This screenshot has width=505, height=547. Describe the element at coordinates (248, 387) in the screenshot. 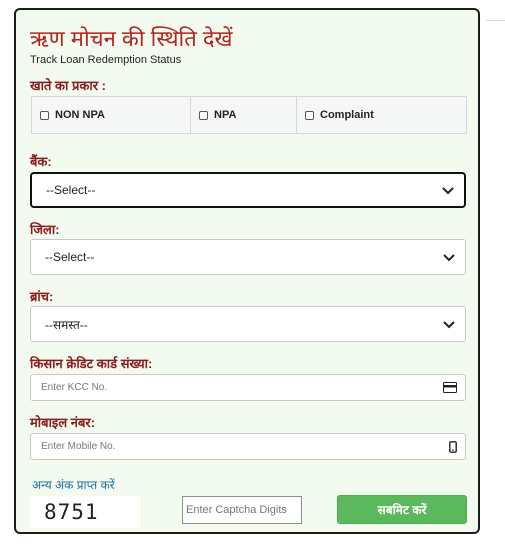

I see `kcc-input: Enter KCC No.` at that location.